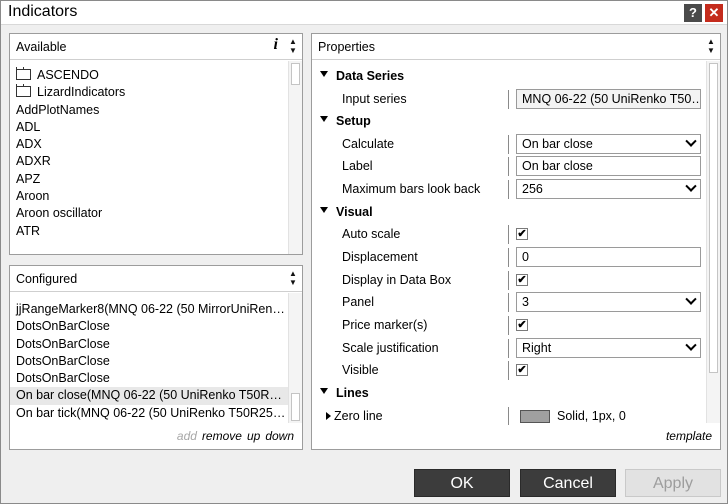 This screenshot has width=728, height=504. I want to click on list-item: AddPlotNames, so click(149, 110).